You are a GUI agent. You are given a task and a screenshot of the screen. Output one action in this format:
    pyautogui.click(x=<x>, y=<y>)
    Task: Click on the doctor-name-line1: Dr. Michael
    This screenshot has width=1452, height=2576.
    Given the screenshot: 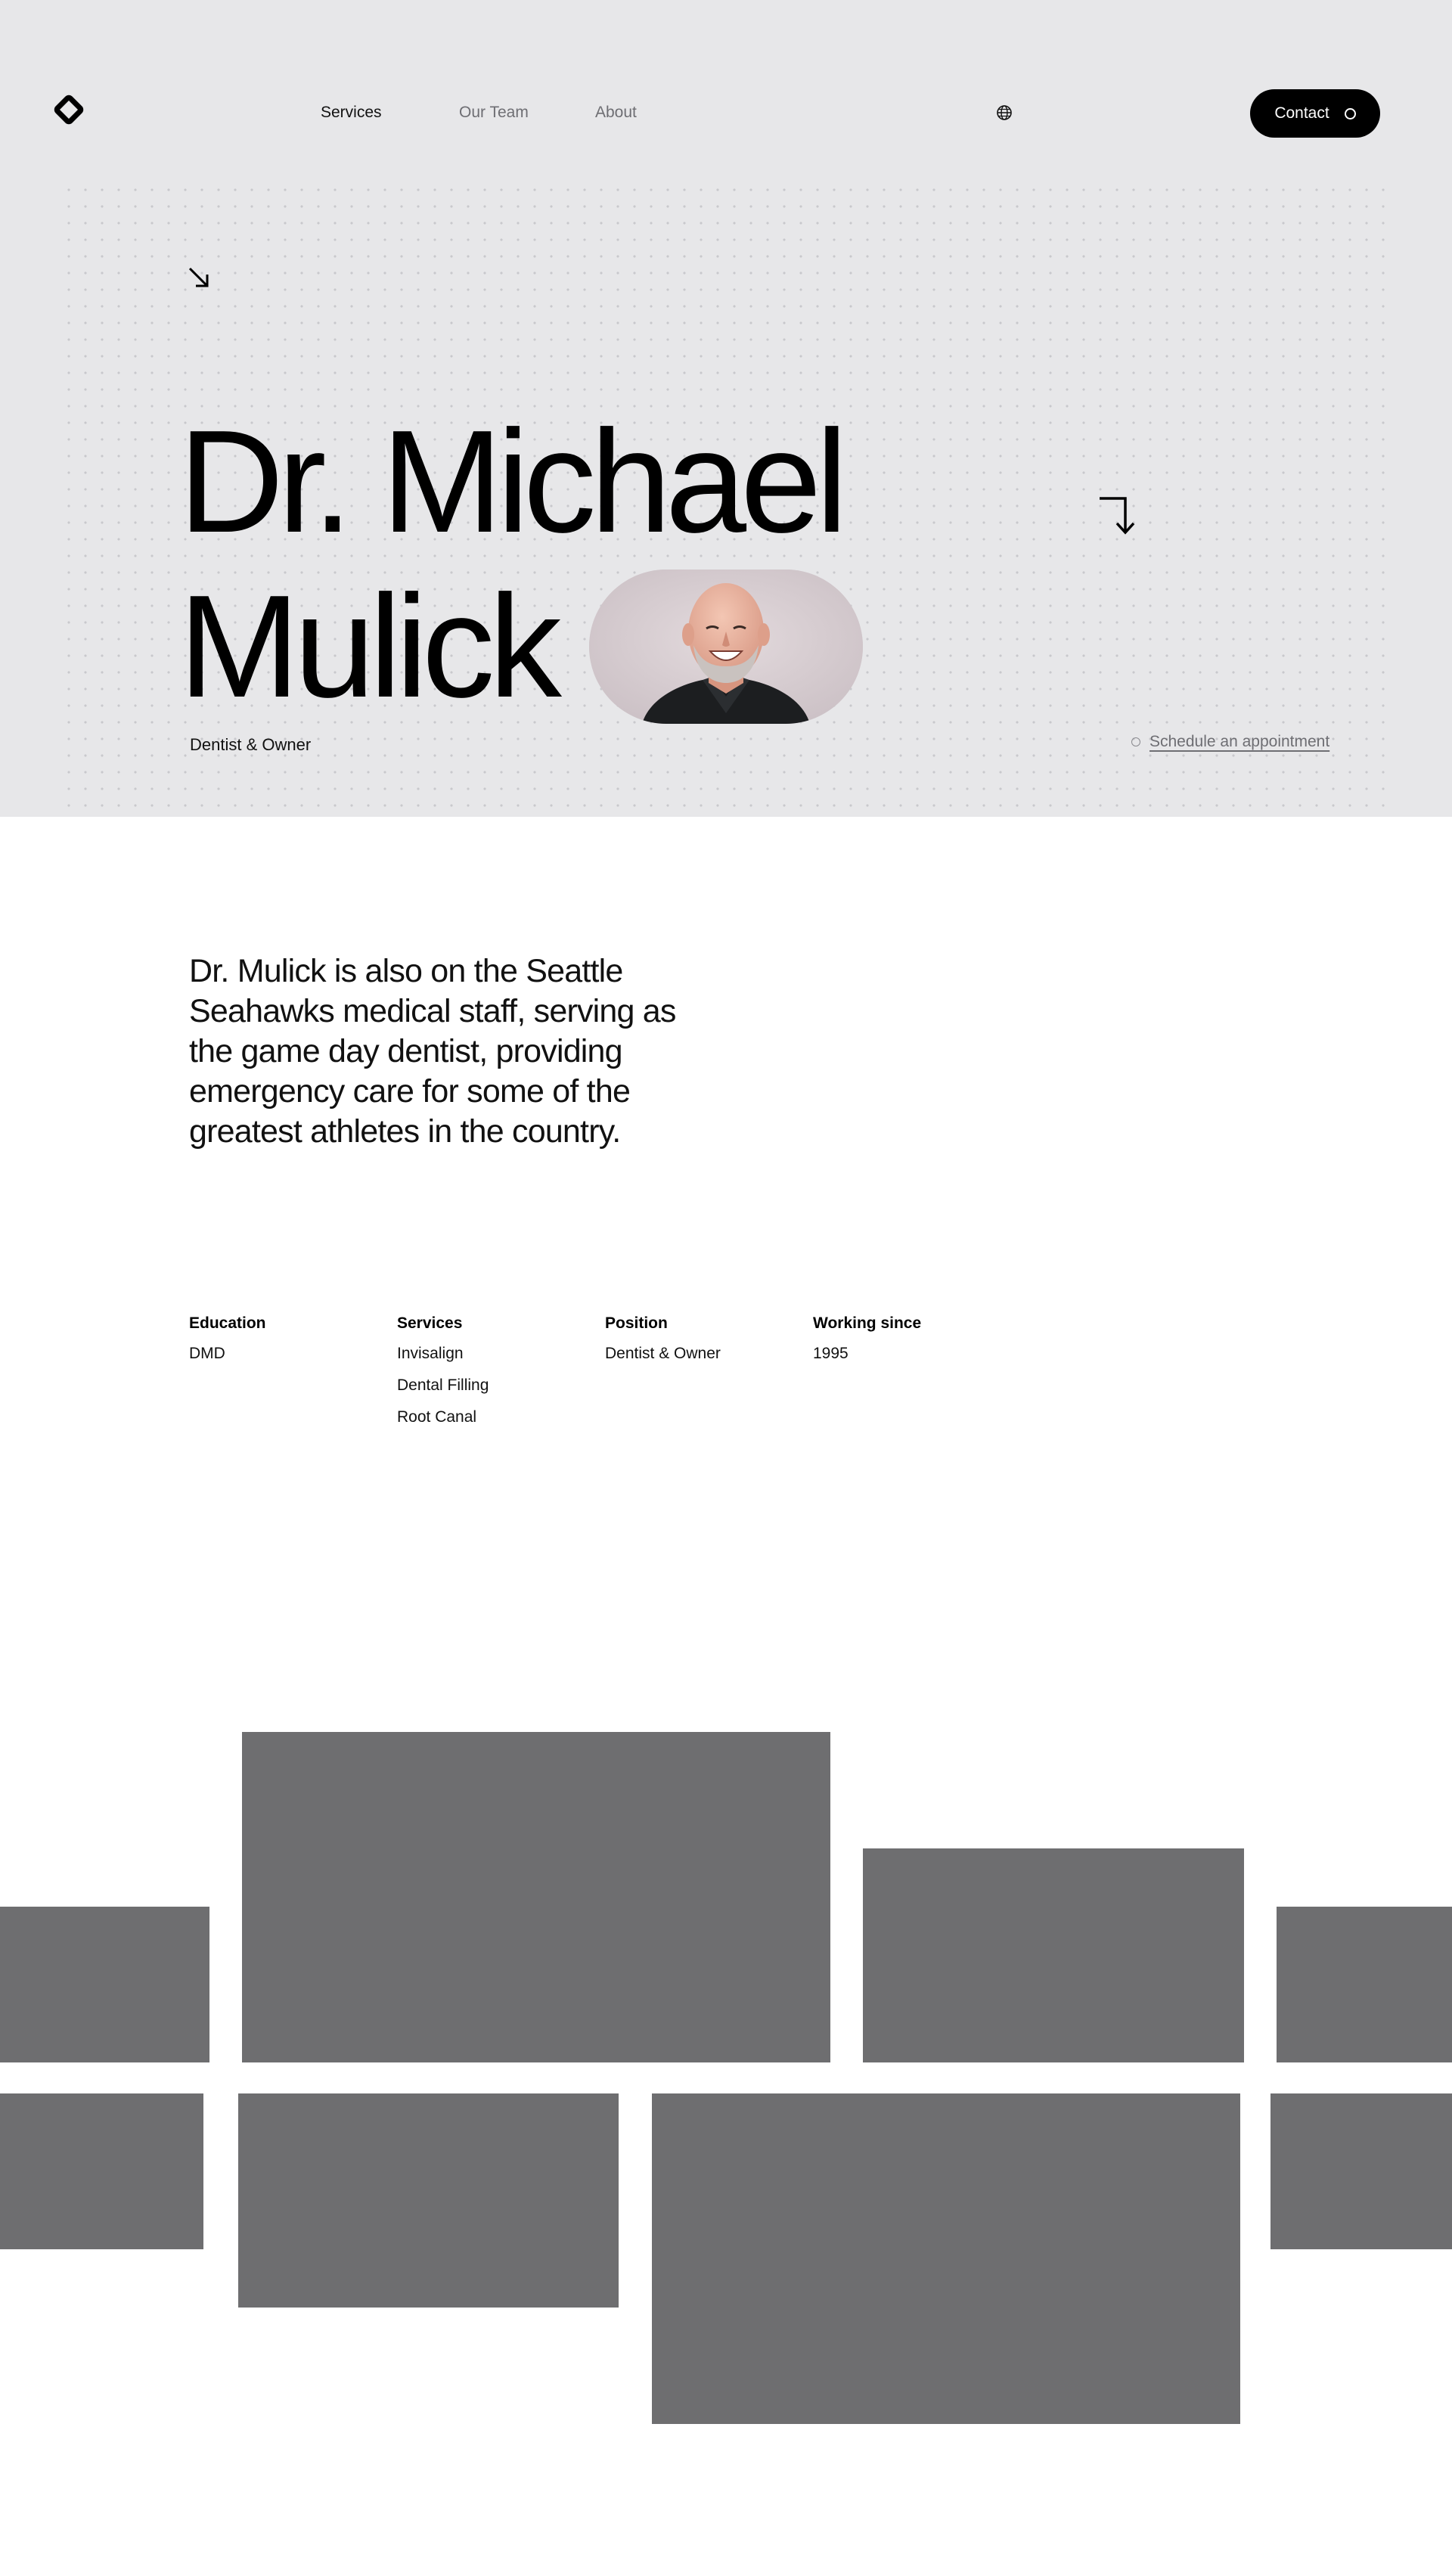 What is the action you would take?
    pyautogui.click(x=513, y=481)
    